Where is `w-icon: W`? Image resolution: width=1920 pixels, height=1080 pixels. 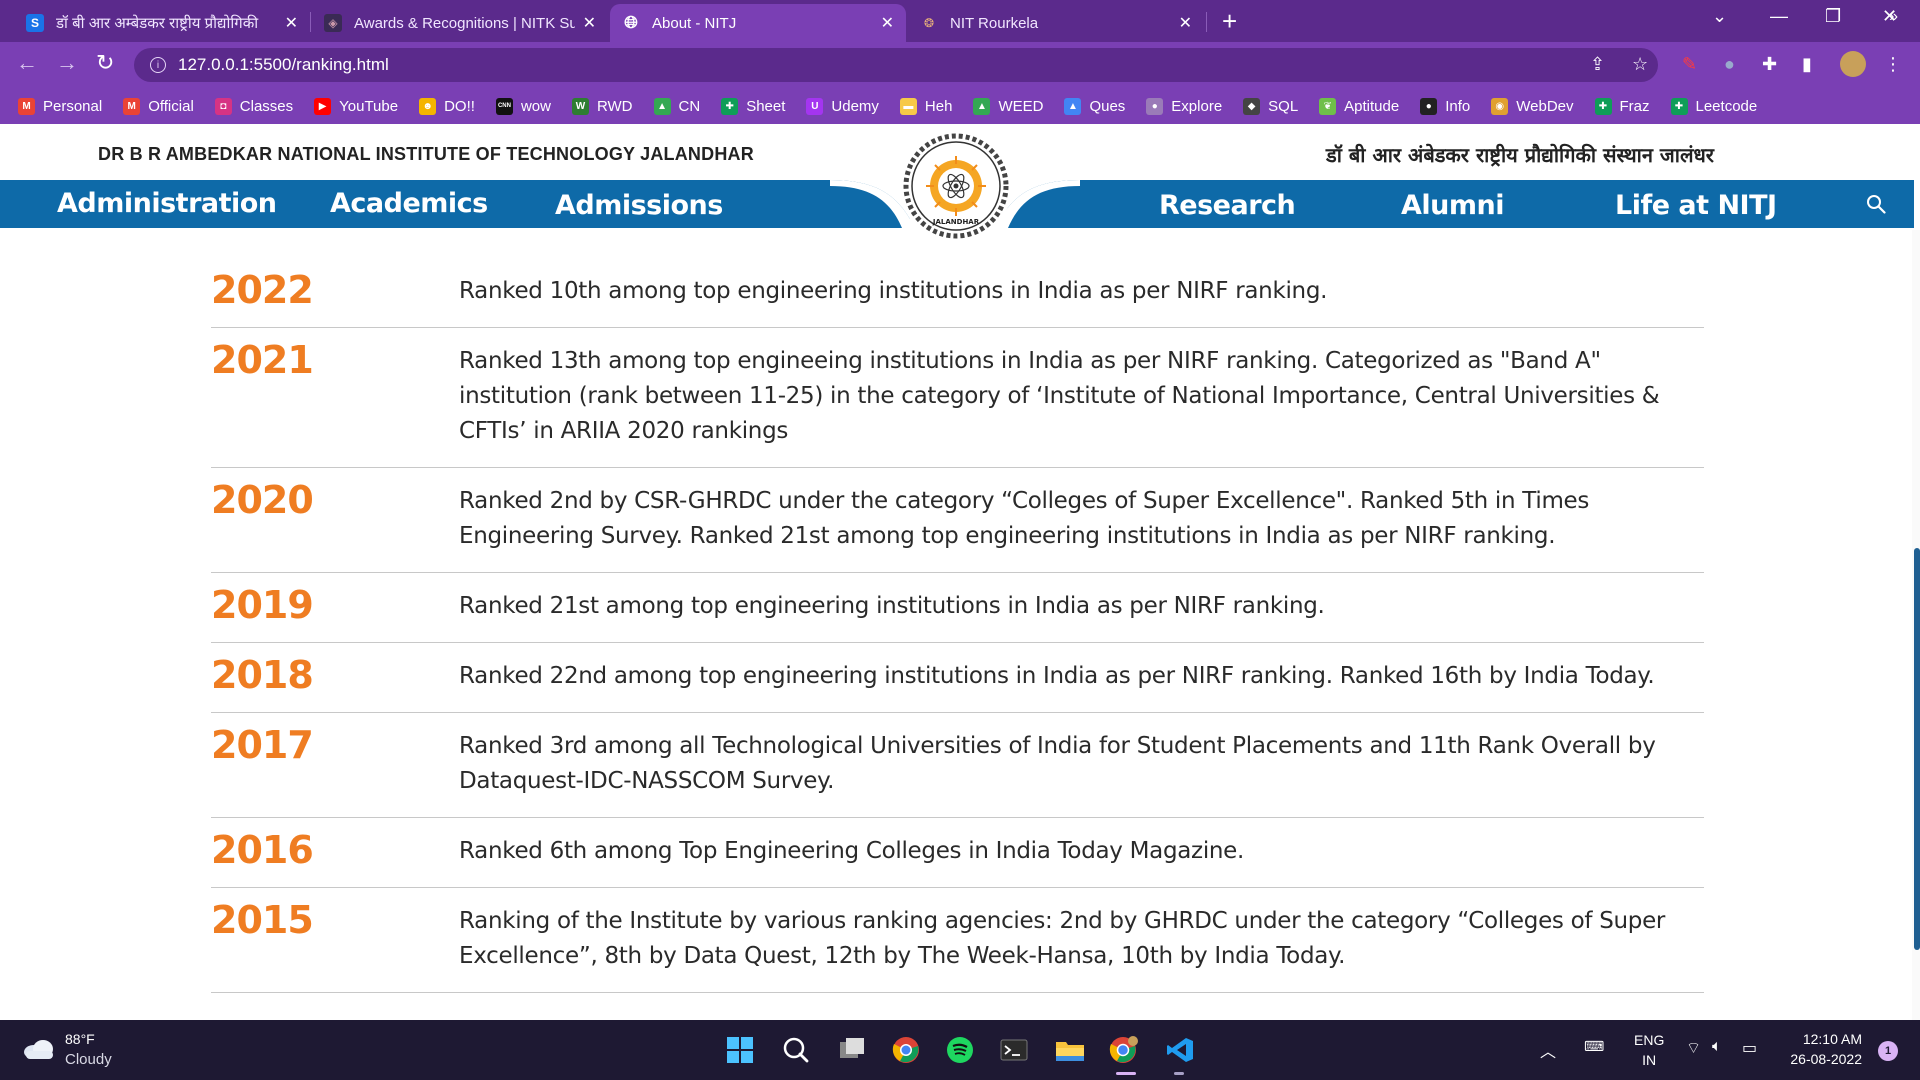 w-icon: W is located at coordinates (580, 106).